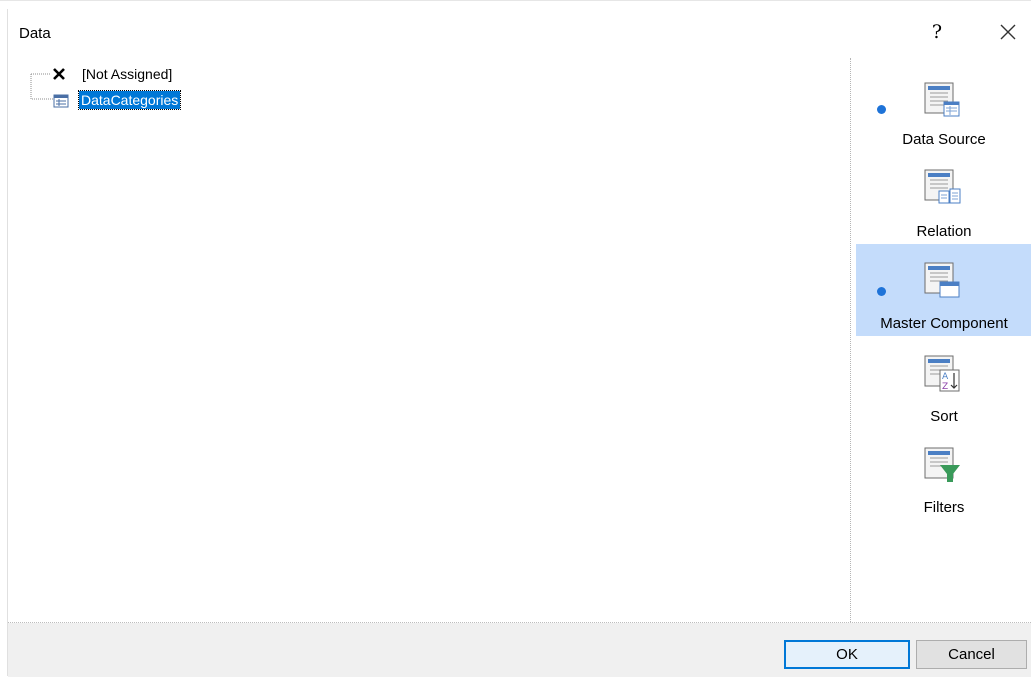 The image size is (1031, 677). What do you see at coordinates (944, 416) in the screenshot?
I see `side-item-label: Sort` at bounding box center [944, 416].